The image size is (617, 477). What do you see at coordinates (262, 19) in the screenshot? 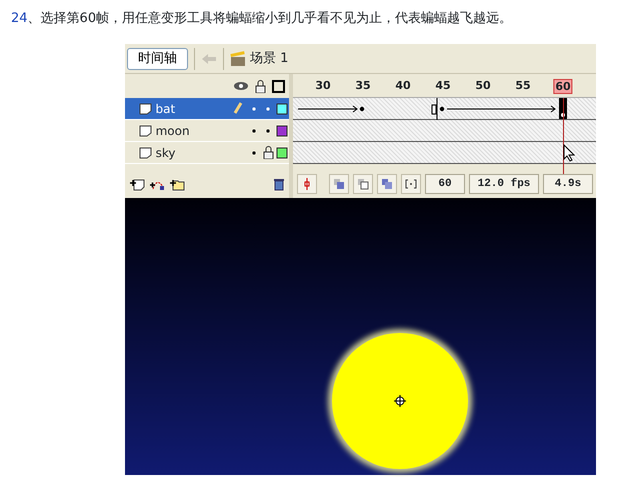
I see `caption: 24、选择第60帧，用任意变形工具将蝙蝠缩小到几乎看不见为止，代表蝙蝠越飞越远。` at bounding box center [262, 19].